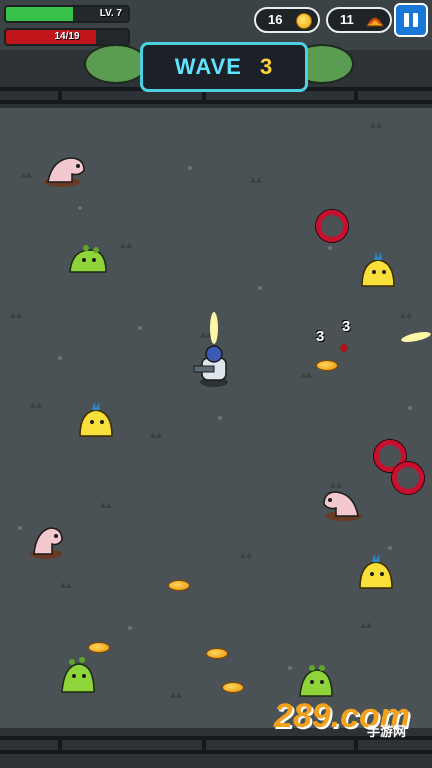 This screenshot has width=432, height=768. I want to click on xp-bar-fill, so click(40, 14).